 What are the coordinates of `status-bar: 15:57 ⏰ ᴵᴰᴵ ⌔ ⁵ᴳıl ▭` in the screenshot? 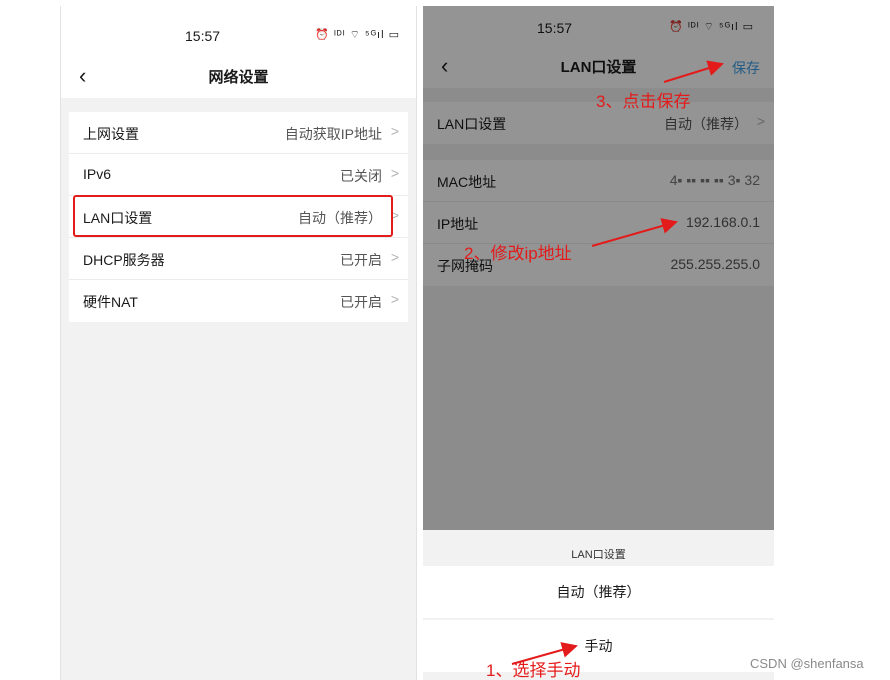 It's located at (238, 33).